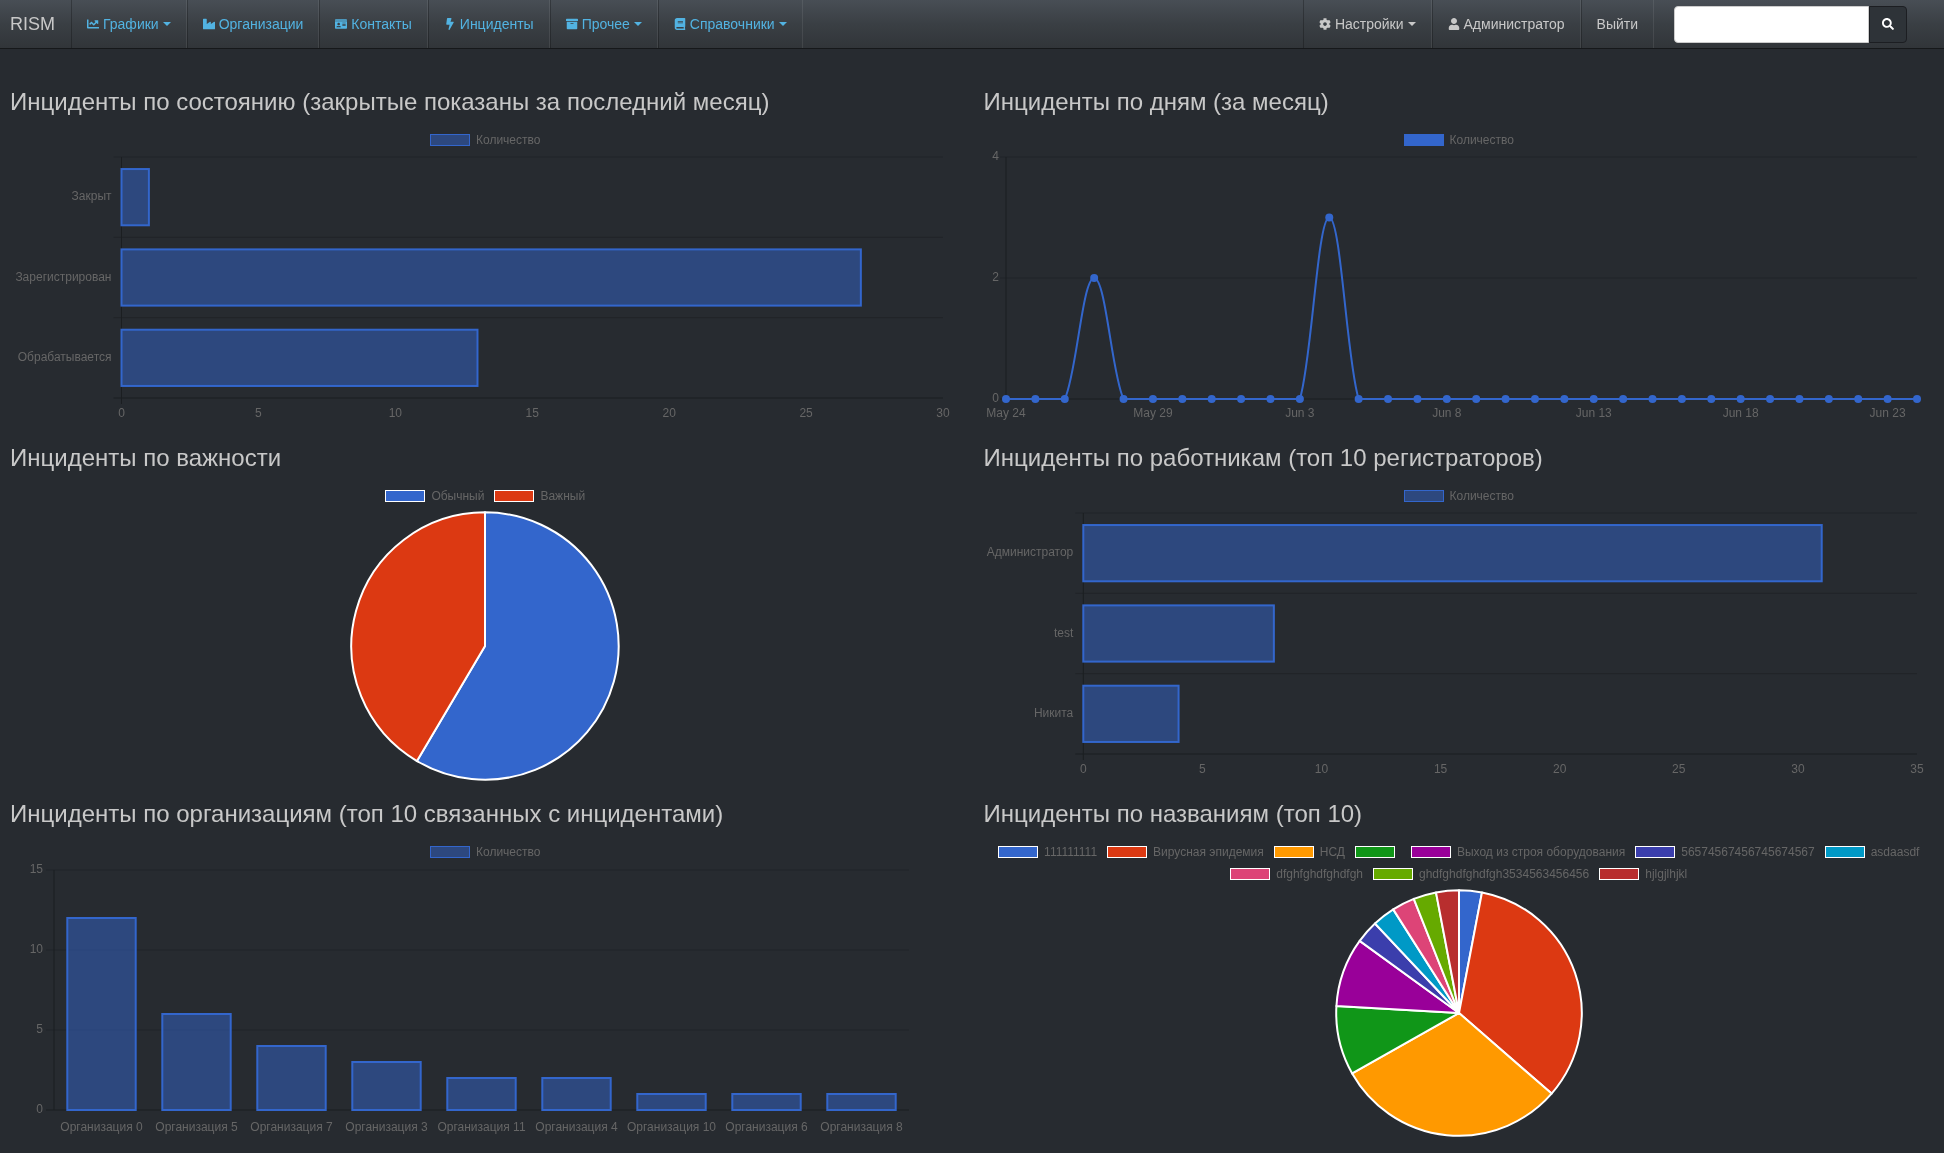  Describe the element at coordinates (1263, 458) in the screenshot. I see `panel-title: Инциденты по работникам (топ 10 регистраторов)` at that location.